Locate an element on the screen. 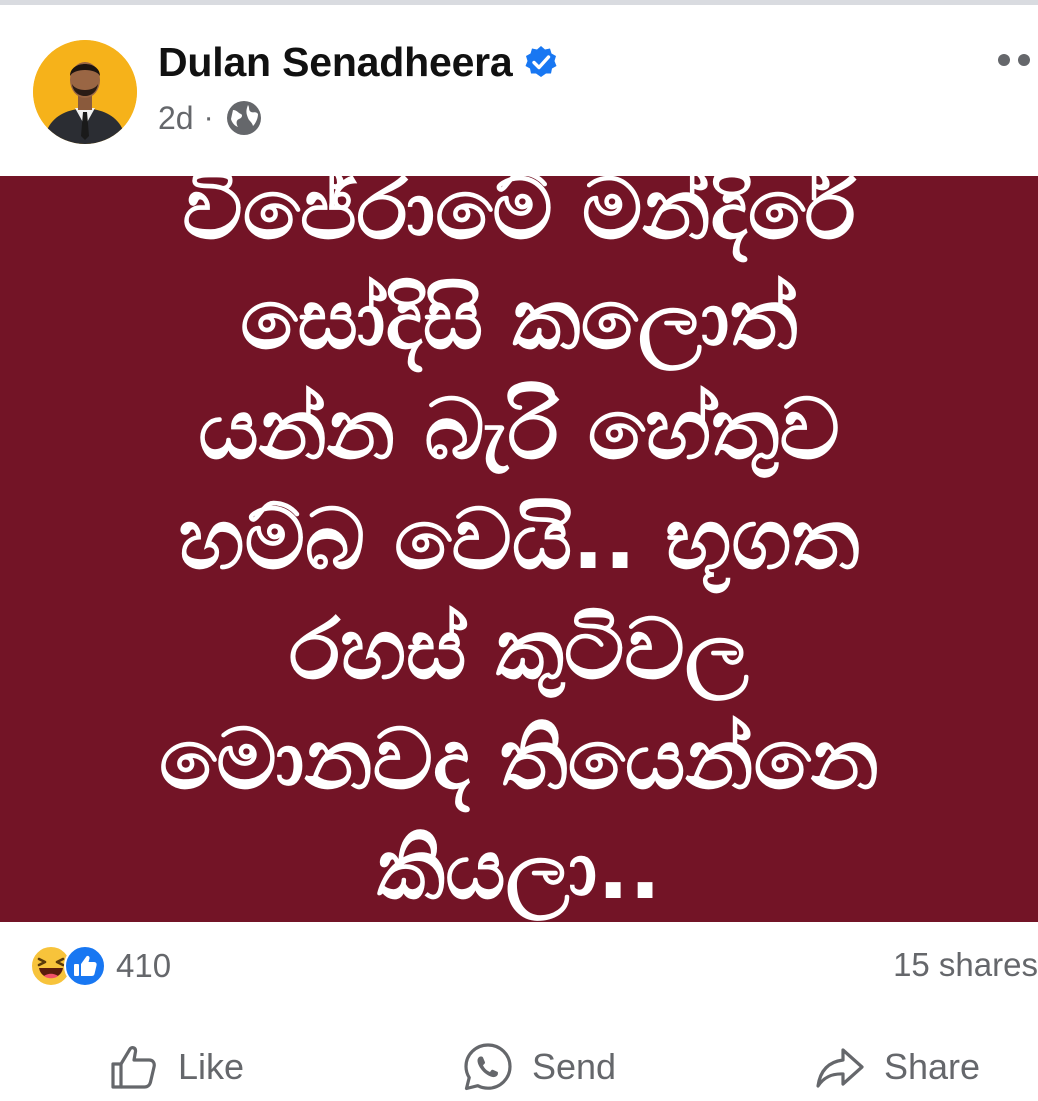 Image resolution: width=1038 pixels, height=1101 pixels. shares-count: 15 shares is located at coordinates (965, 965).